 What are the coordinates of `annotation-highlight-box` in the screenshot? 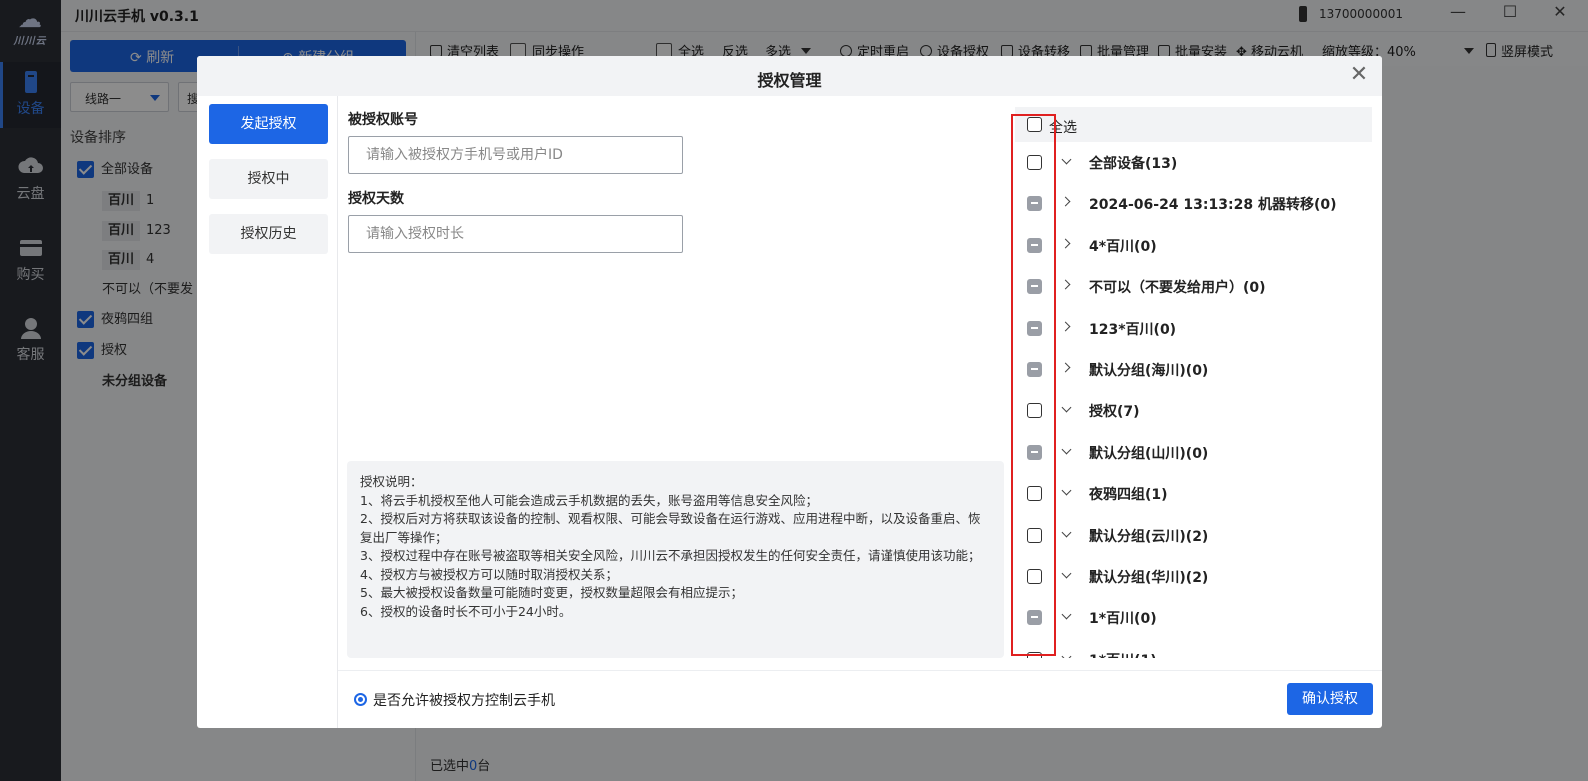 It's located at (1033, 385).